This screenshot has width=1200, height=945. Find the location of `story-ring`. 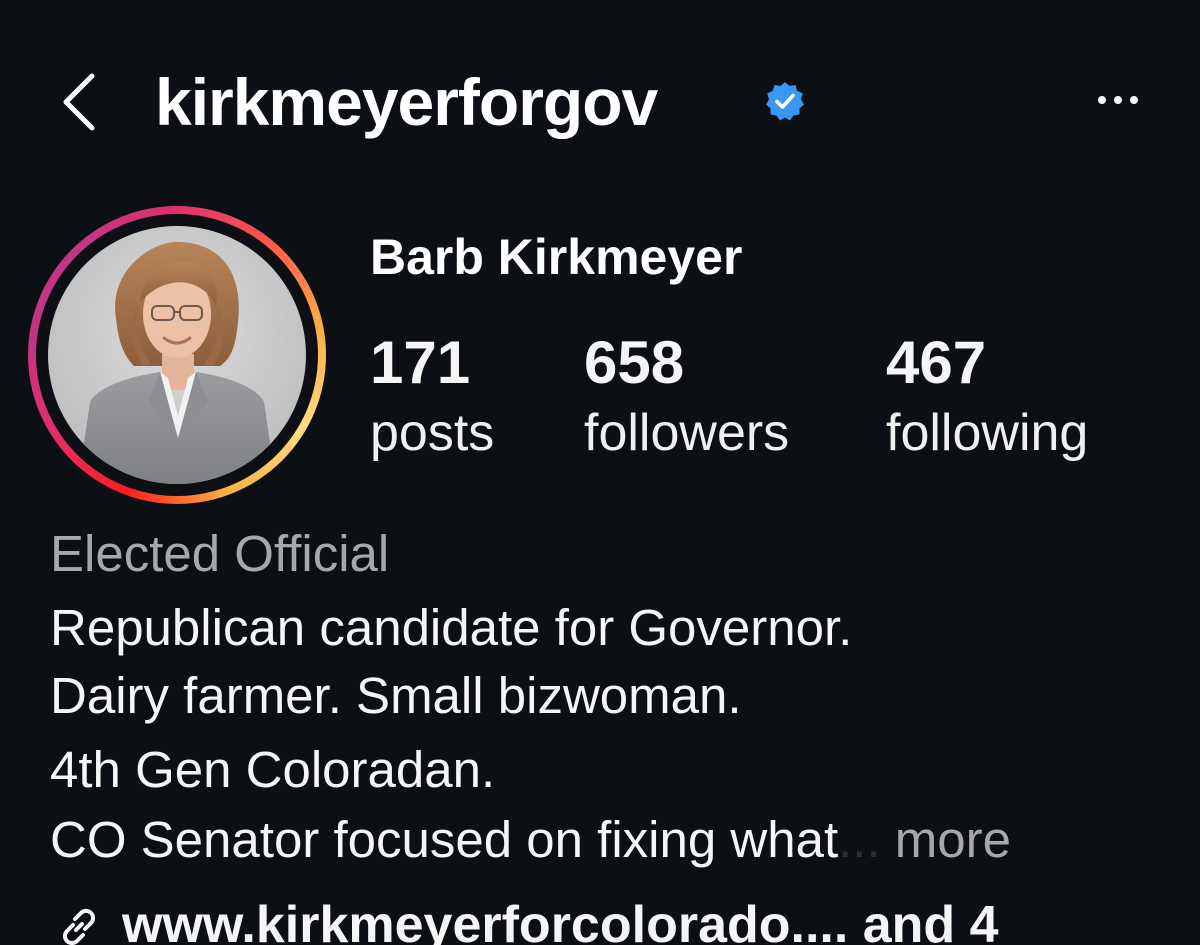

story-ring is located at coordinates (177, 355).